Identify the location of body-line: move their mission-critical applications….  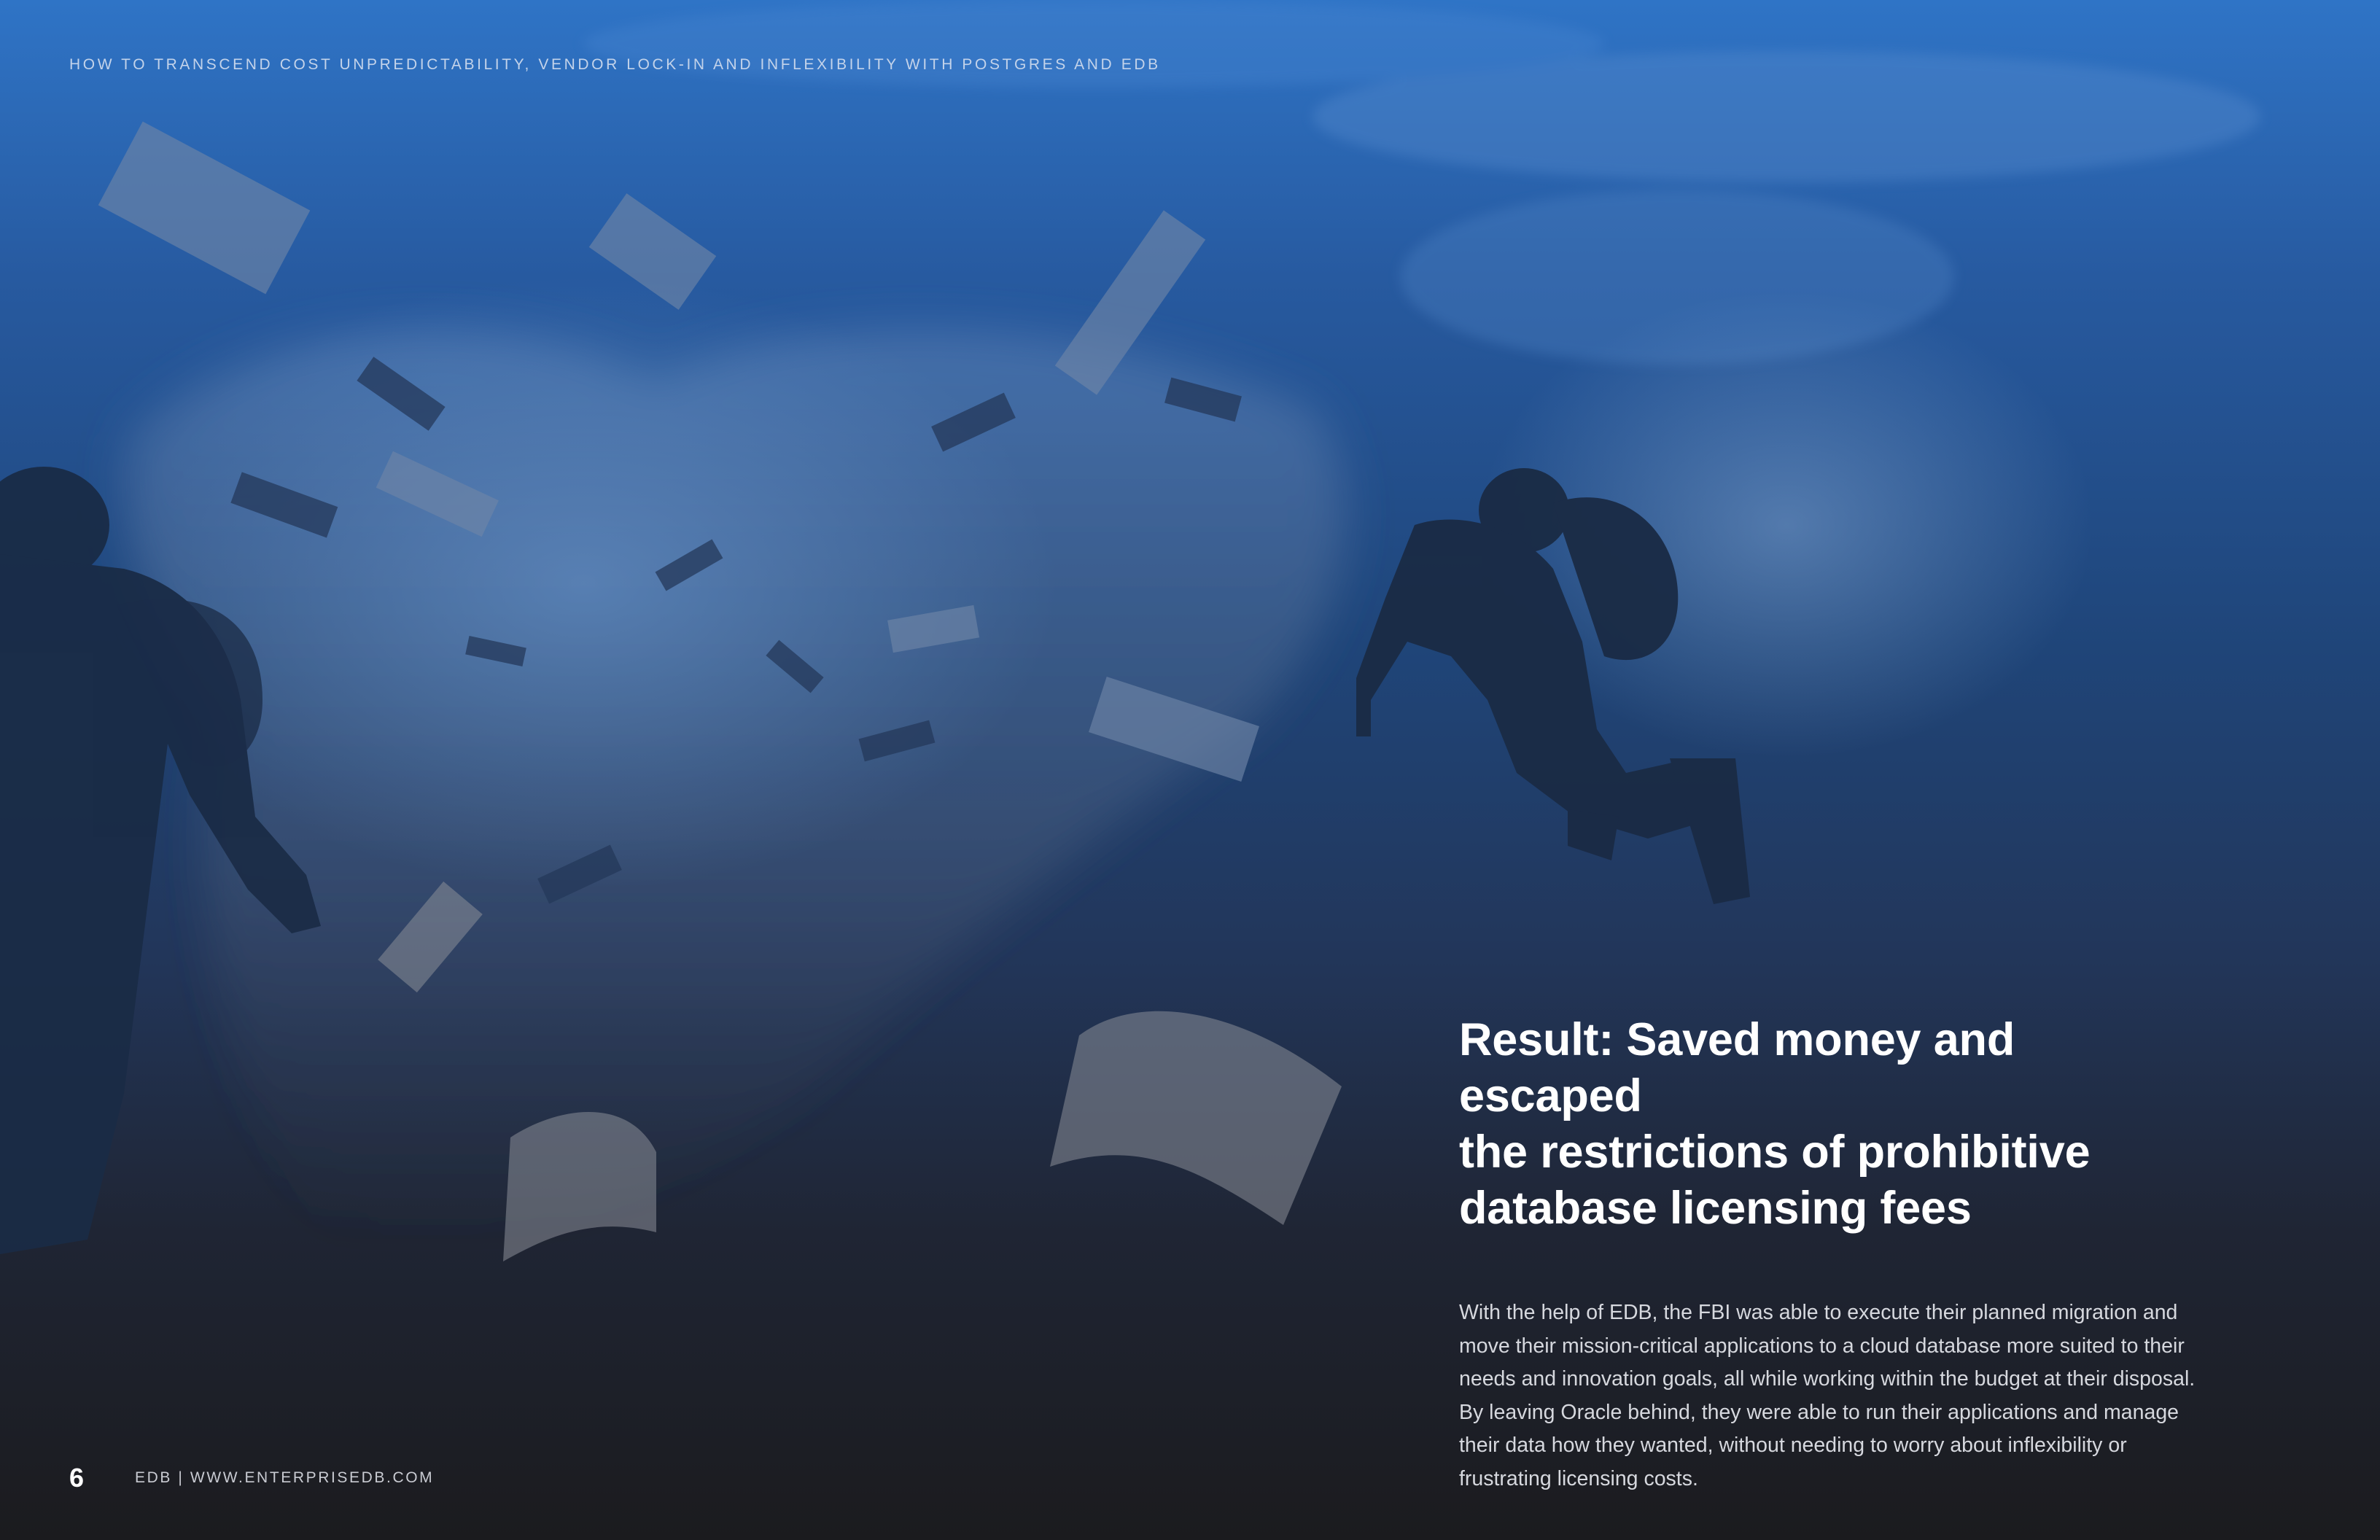
(1822, 1346).